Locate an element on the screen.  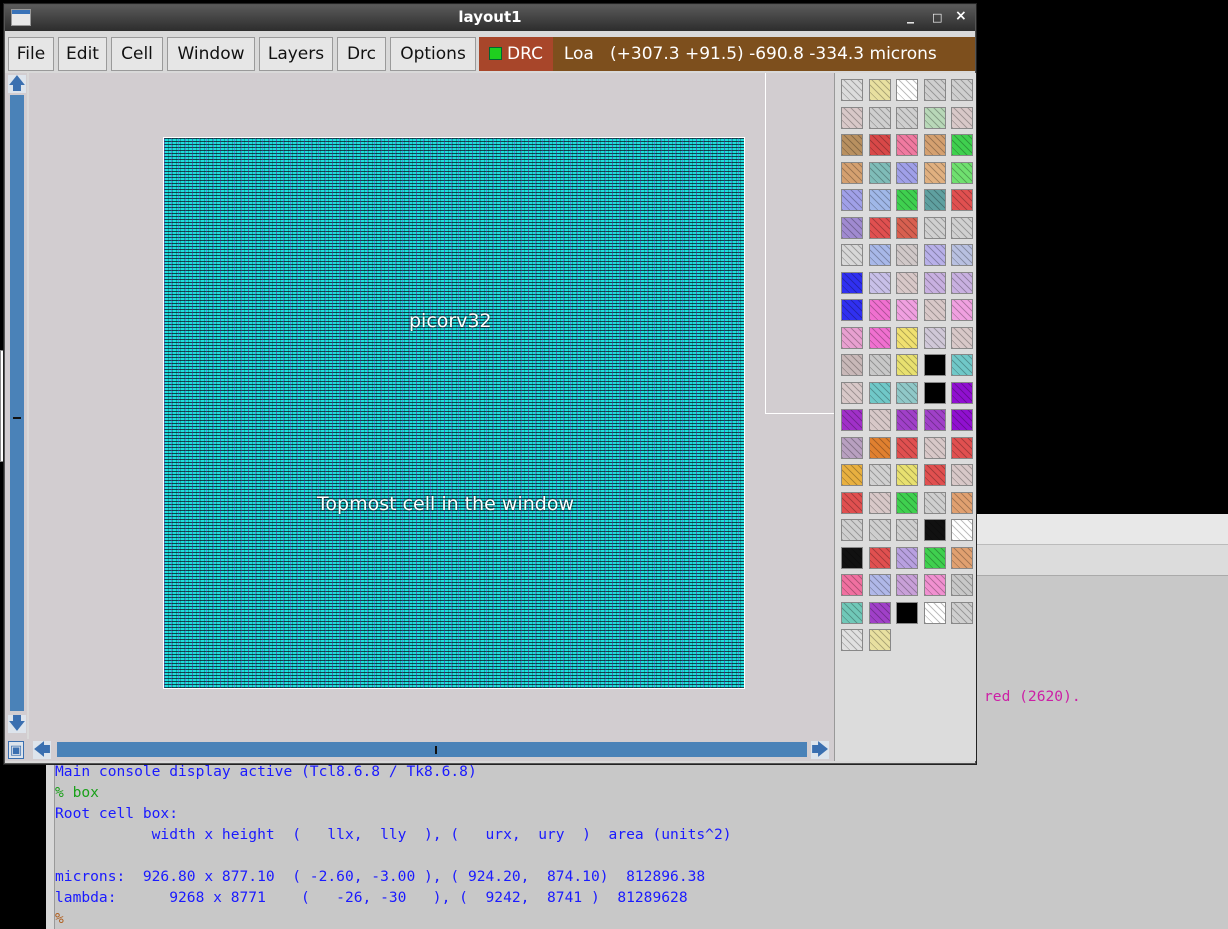
menu-layers: Layers is located at coordinates (296, 54).